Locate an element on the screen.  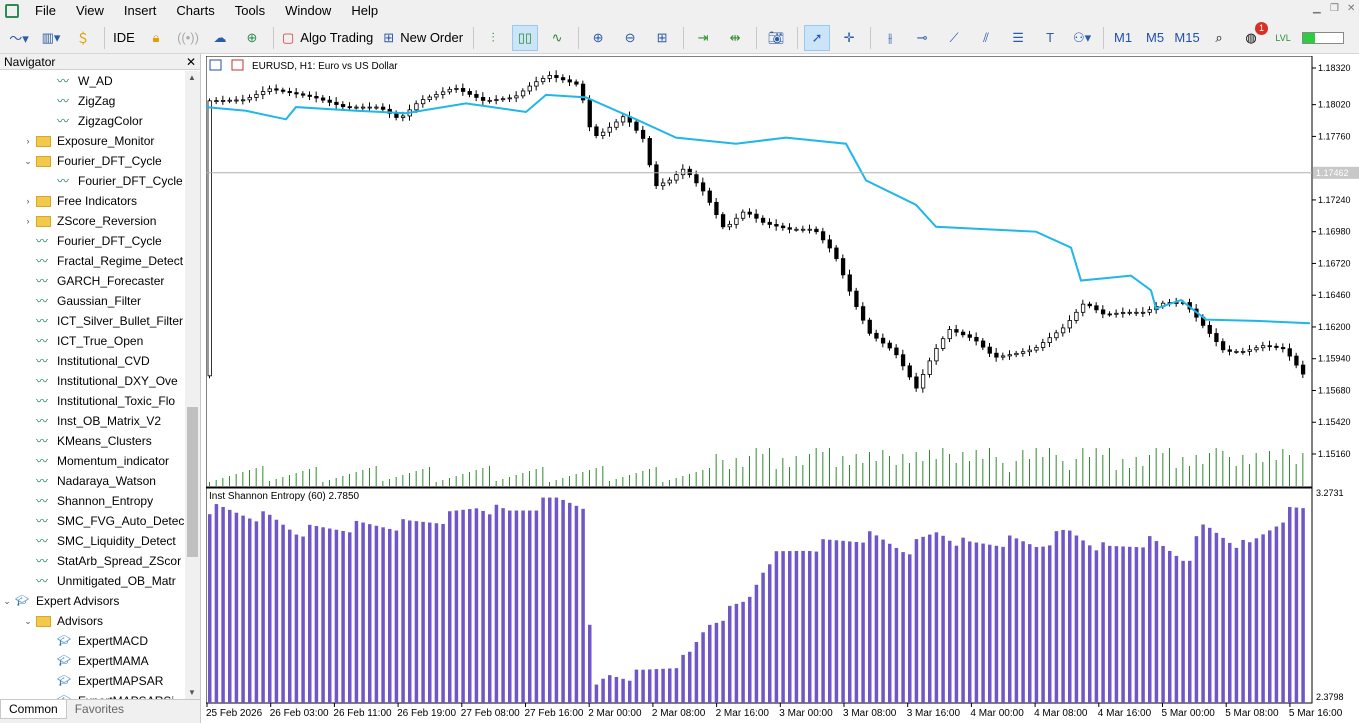
indicator-title: Inst Shannon Entropy (60) 2.7850 is located at coordinates (284, 496).